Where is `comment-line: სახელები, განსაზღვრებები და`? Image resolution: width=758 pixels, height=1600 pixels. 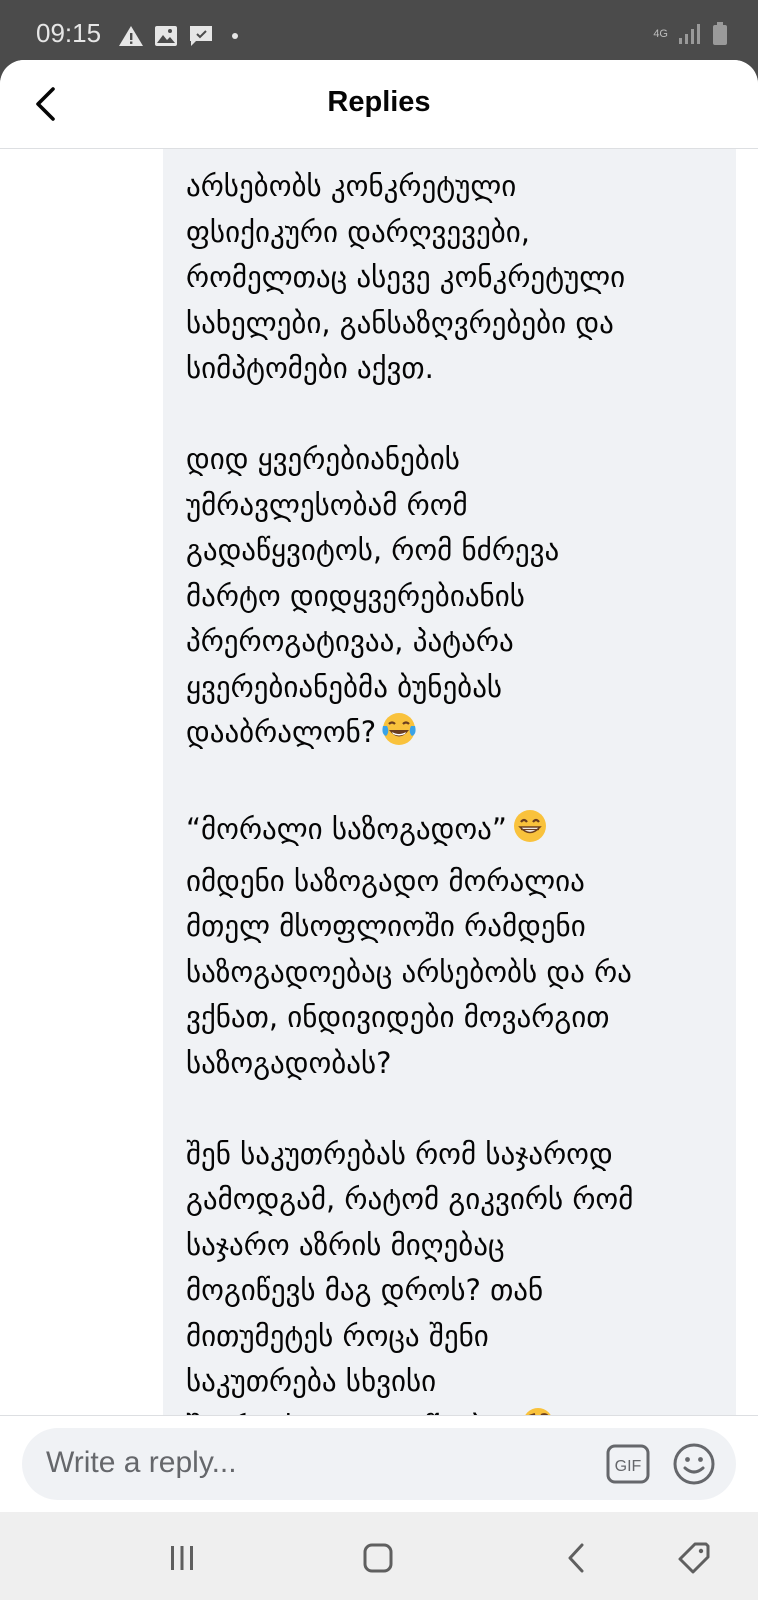
comment-line: სახელები, განსაზღვრებები და is located at coordinates (456, 324).